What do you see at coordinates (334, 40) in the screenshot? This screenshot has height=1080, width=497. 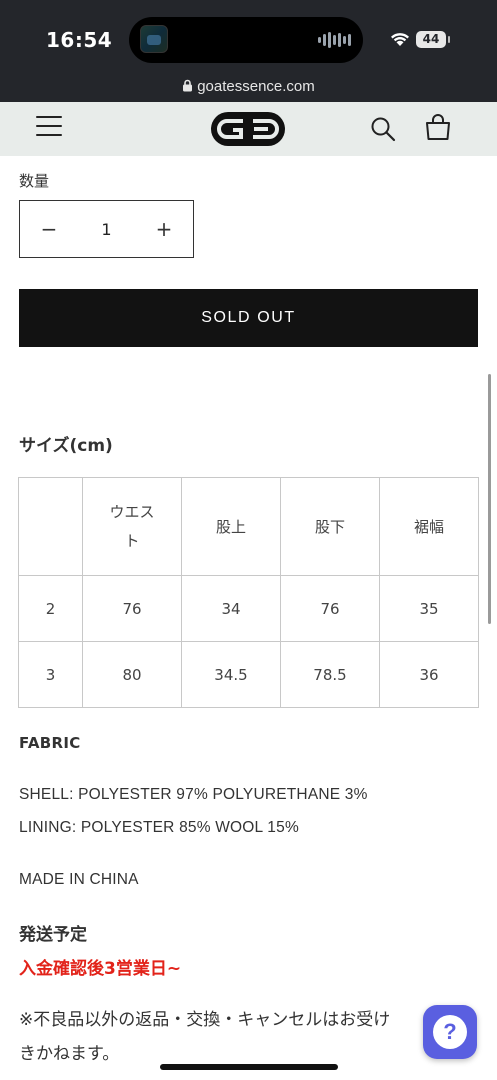 I see `audio-waveform-icon` at bounding box center [334, 40].